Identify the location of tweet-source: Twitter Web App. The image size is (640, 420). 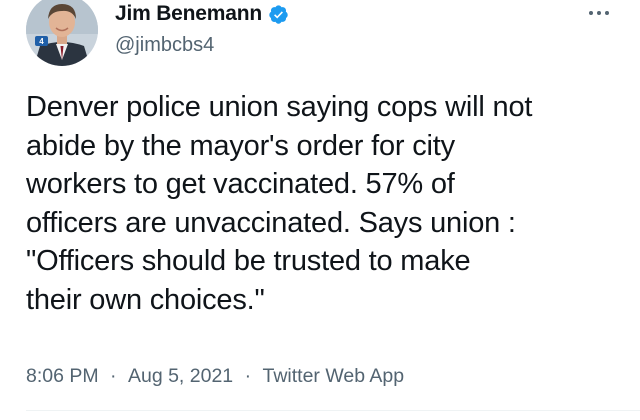
(334, 376).